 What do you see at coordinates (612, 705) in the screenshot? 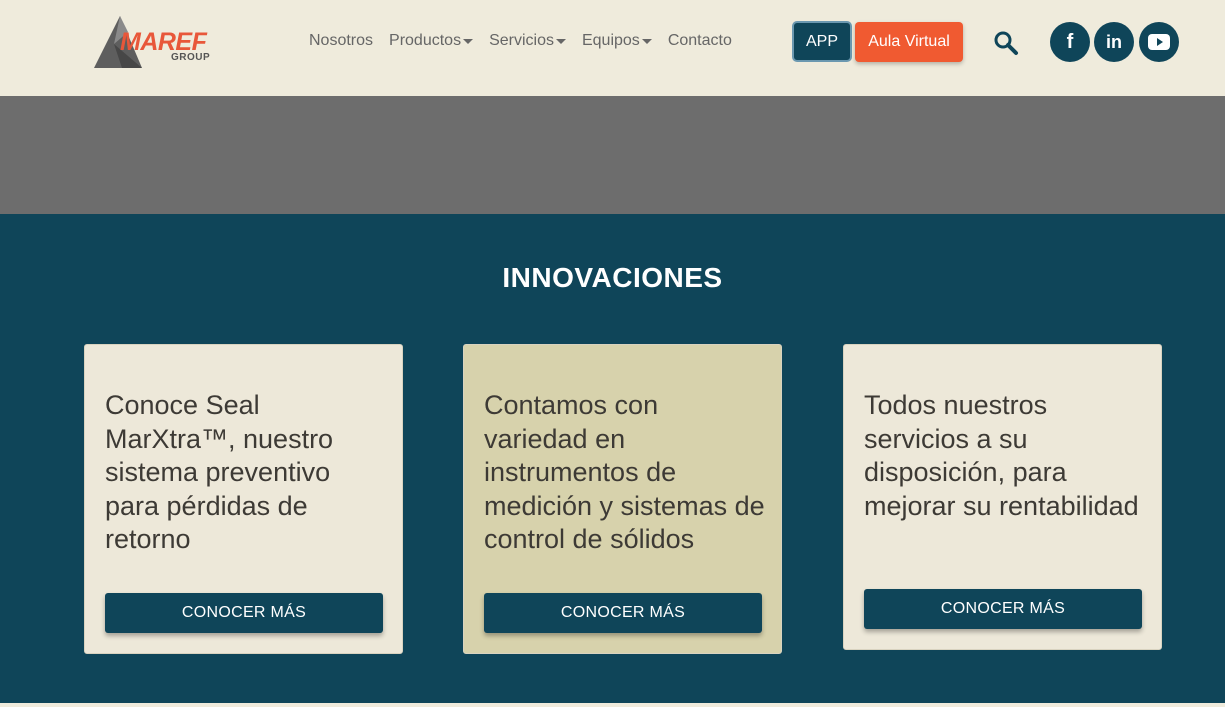
I see `footer-edge` at bounding box center [612, 705].